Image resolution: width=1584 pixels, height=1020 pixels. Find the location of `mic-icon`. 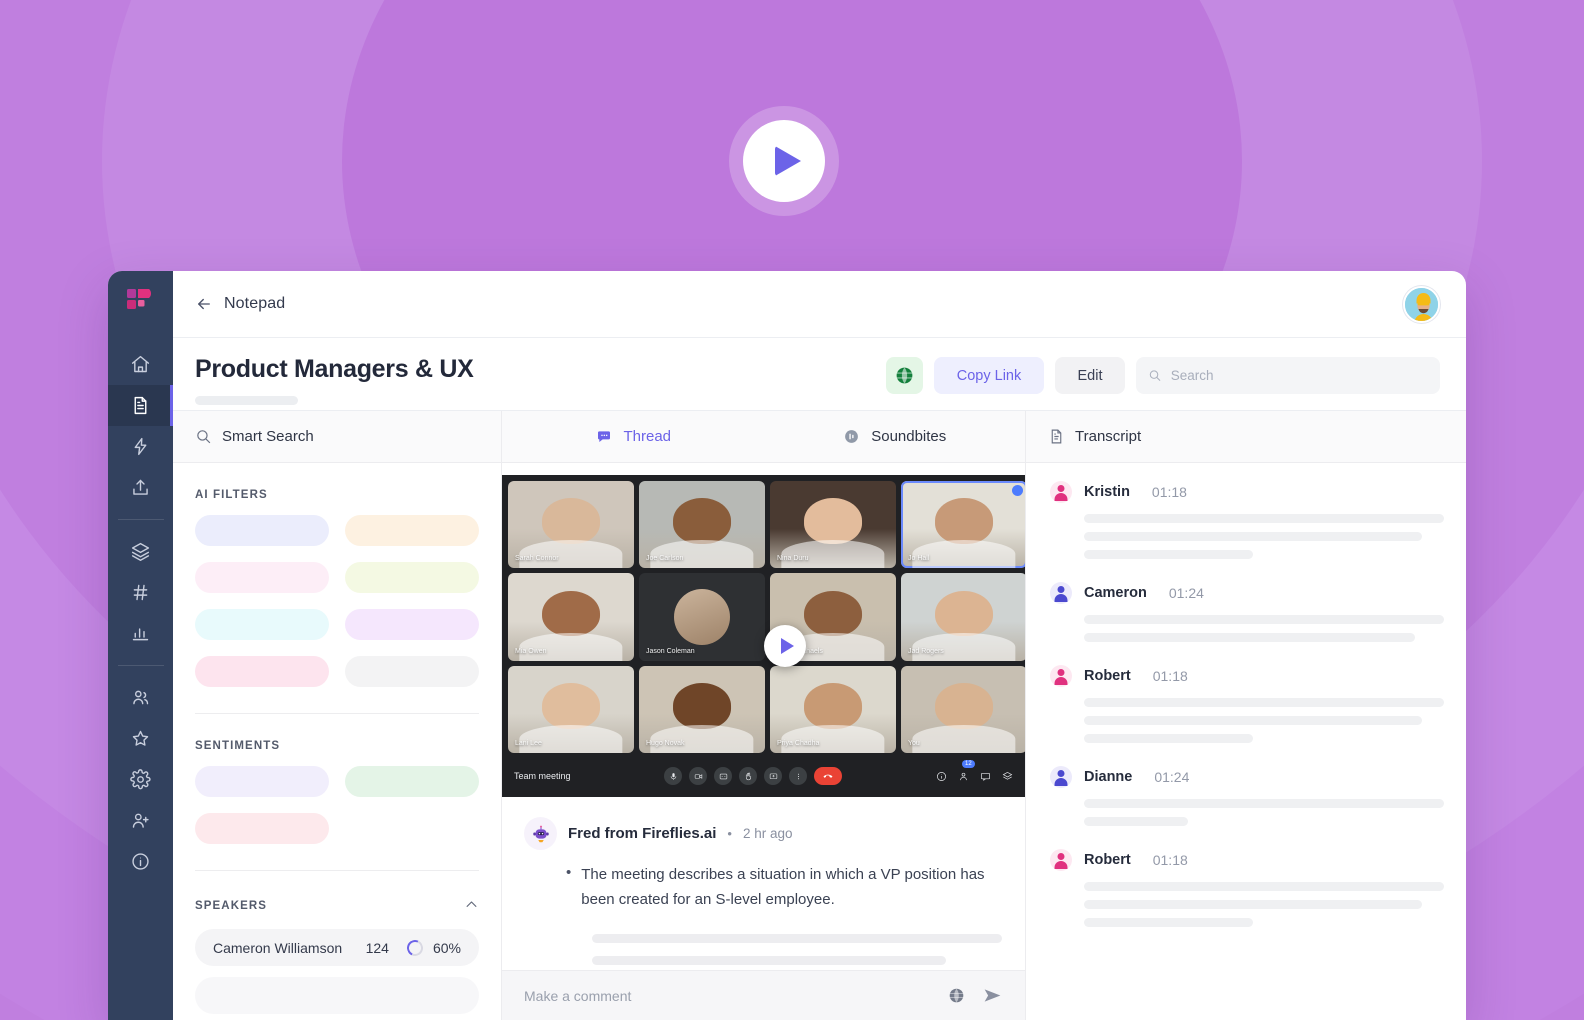

mic-icon is located at coordinates (673, 776).